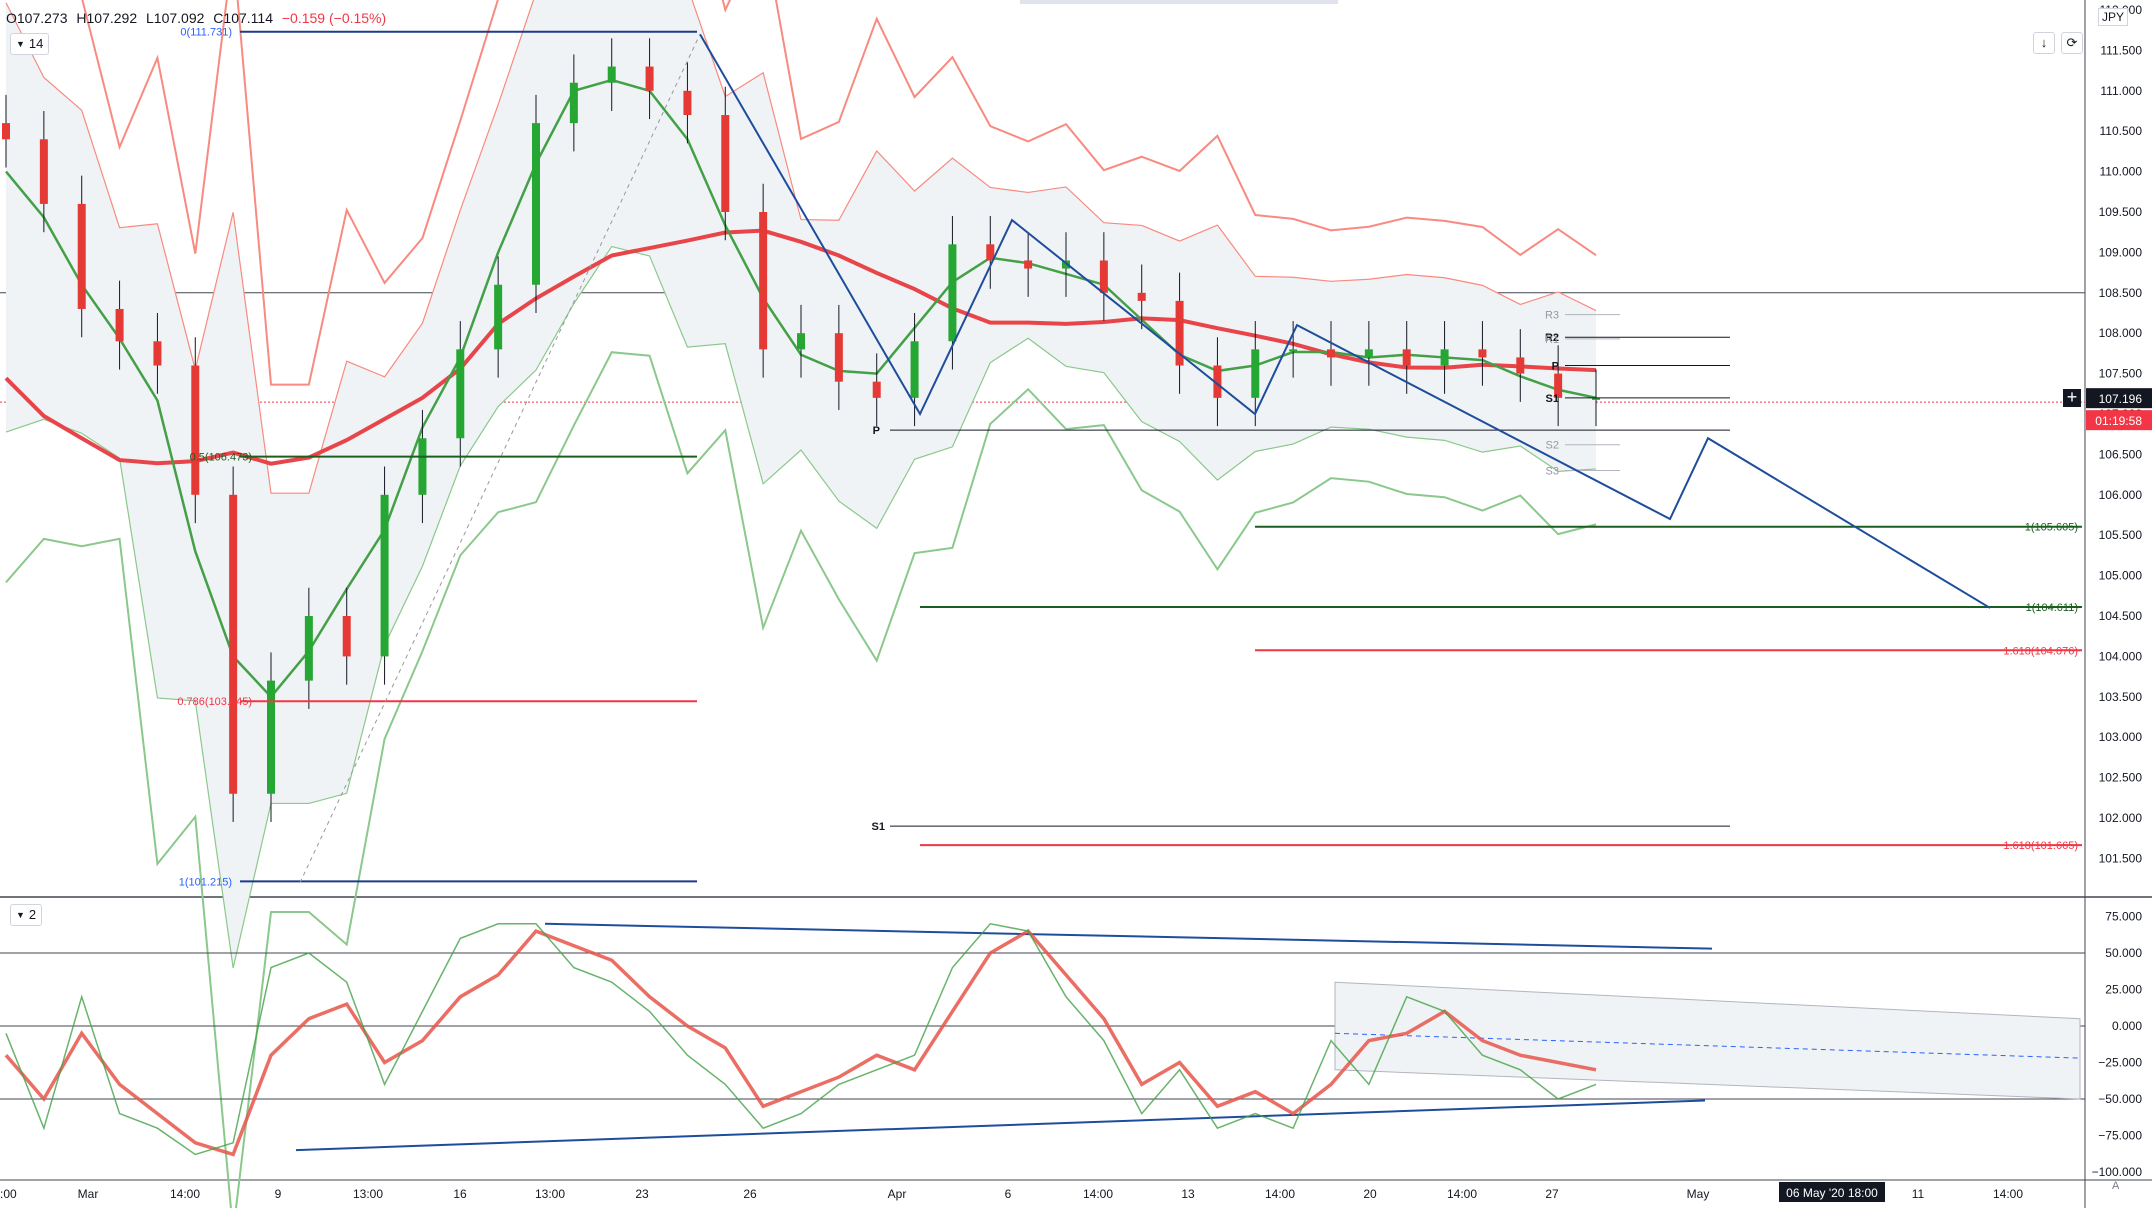  I want to click on osc-axis-tick: 25.000, so click(2123, 990).